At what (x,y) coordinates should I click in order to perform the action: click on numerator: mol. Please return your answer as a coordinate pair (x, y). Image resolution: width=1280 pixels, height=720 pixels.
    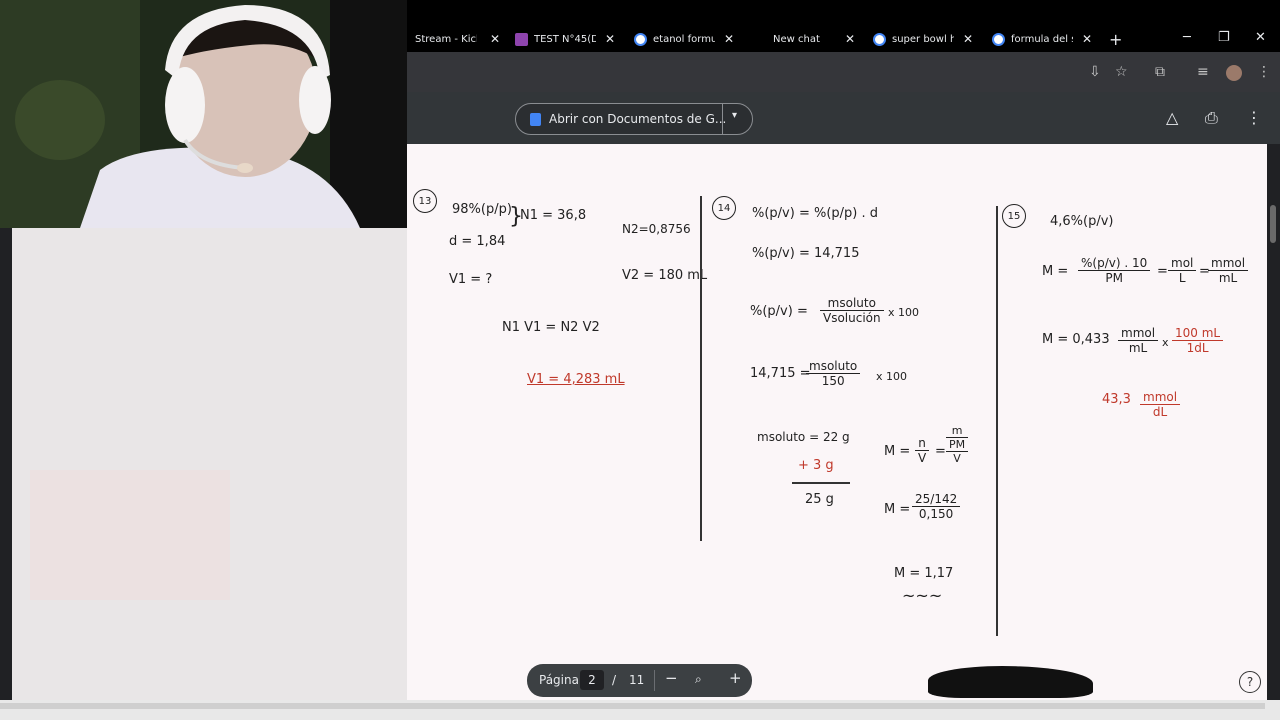
    Looking at the image, I should click on (1182, 263).